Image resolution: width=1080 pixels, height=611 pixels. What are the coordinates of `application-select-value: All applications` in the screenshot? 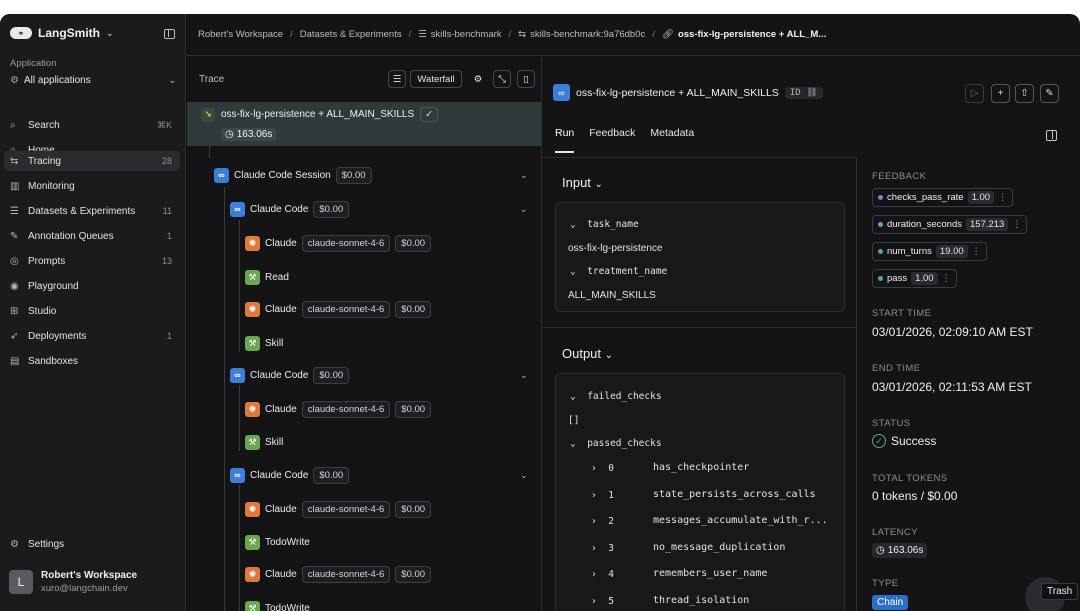 It's located at (57, 80).